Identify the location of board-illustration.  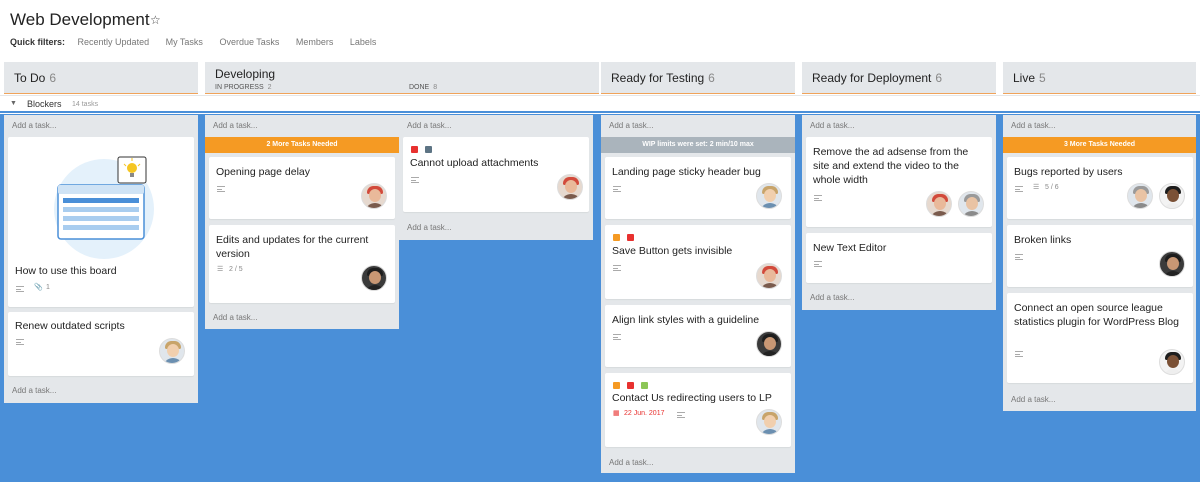
(104, 207).